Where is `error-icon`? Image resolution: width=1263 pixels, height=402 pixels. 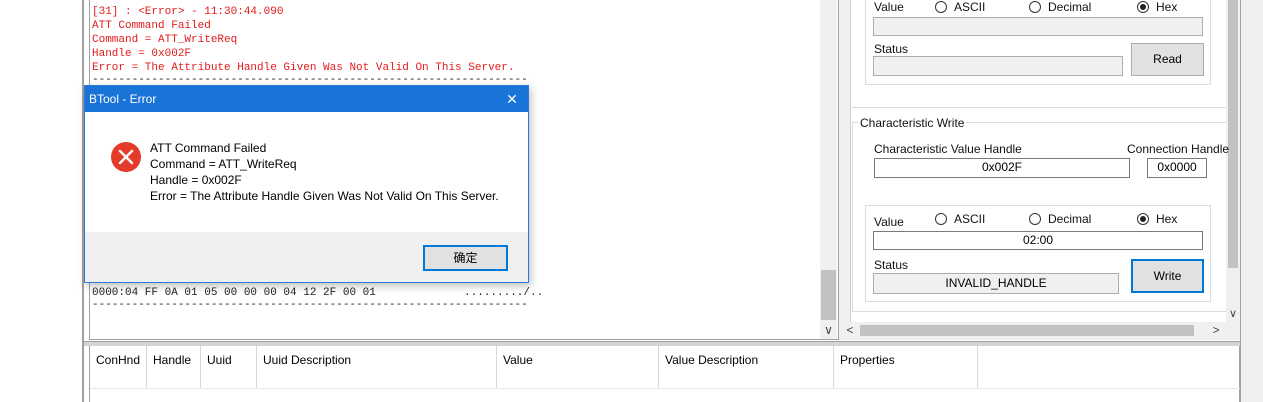
error-icon is located at coordinates (126, 157).